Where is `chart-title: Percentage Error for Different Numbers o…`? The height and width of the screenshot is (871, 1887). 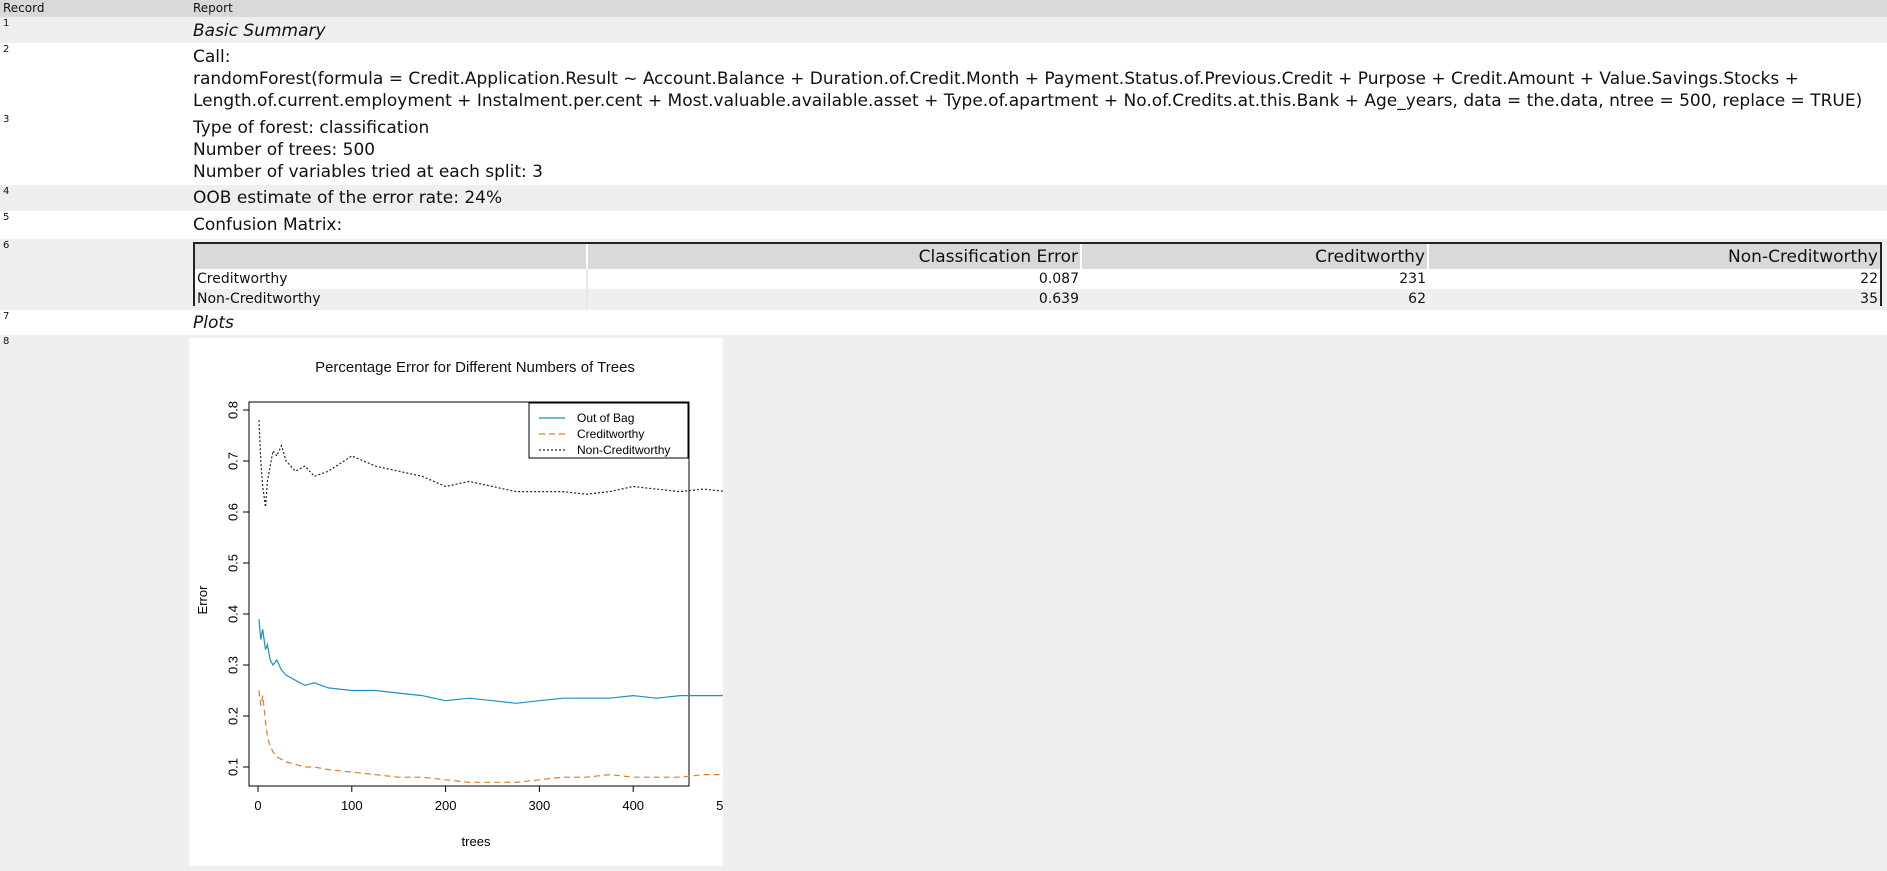
chart-title: Percentage Error for Different Numbers o… is located at coordinates (475, 367).